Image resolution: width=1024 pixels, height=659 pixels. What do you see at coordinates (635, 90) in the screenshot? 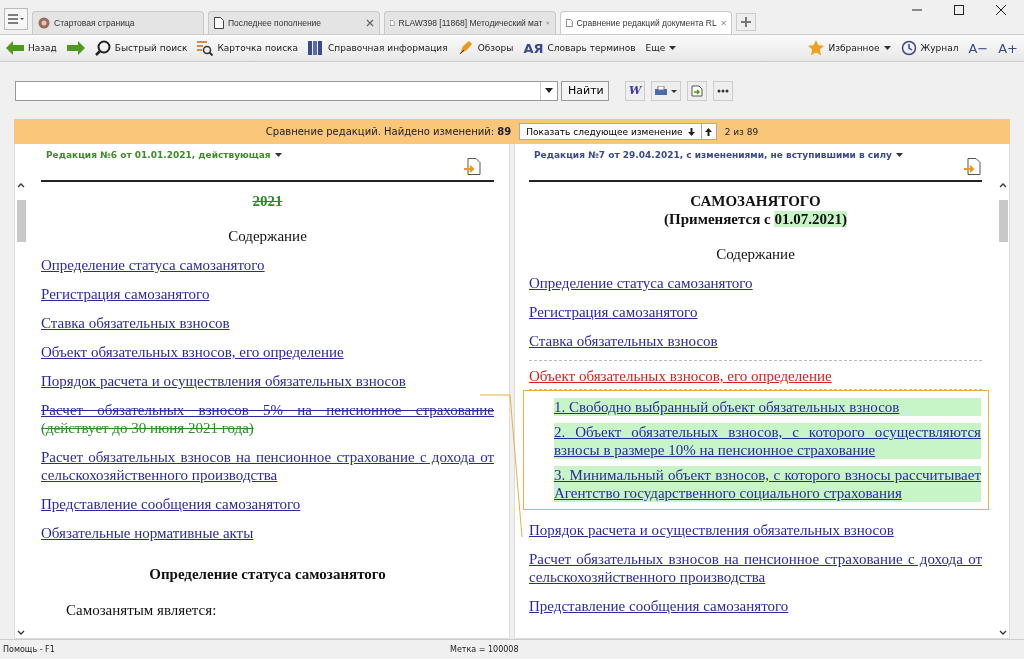
I see `word-export-button: W` at bounding box center [635, 90].